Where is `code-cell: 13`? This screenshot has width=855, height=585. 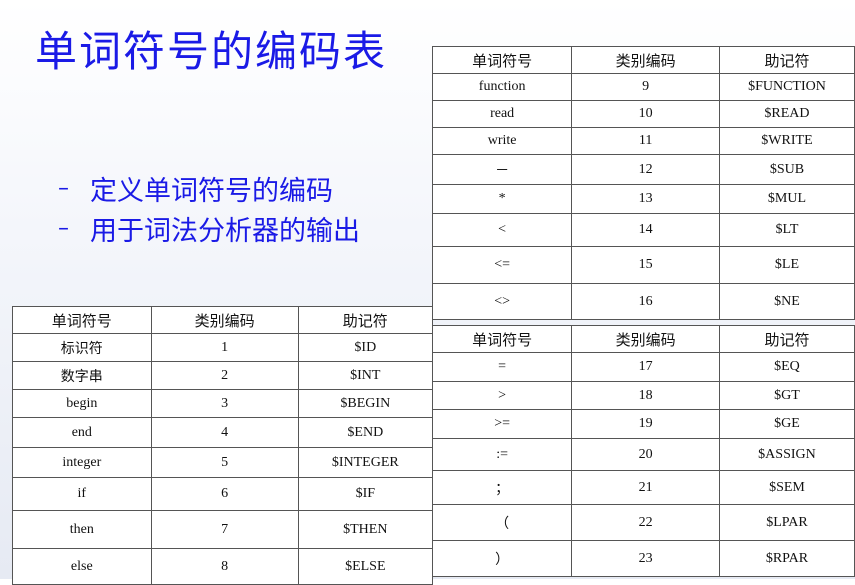
code-cell: 13 is located at coordinates (645, 199).